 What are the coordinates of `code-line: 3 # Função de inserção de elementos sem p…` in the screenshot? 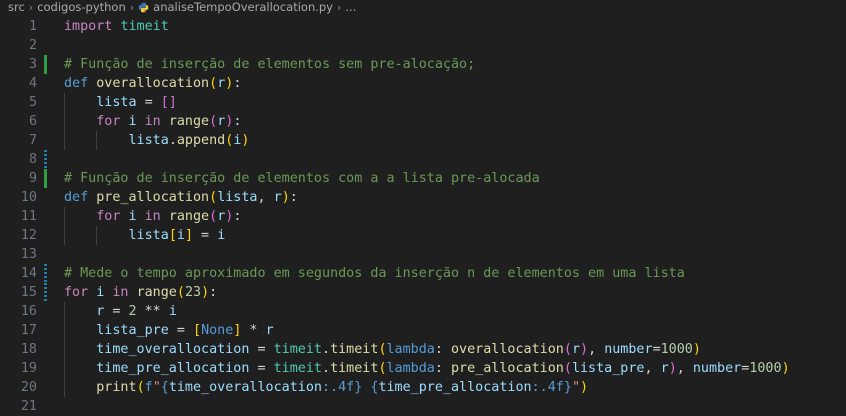 It's located at (423, 64).